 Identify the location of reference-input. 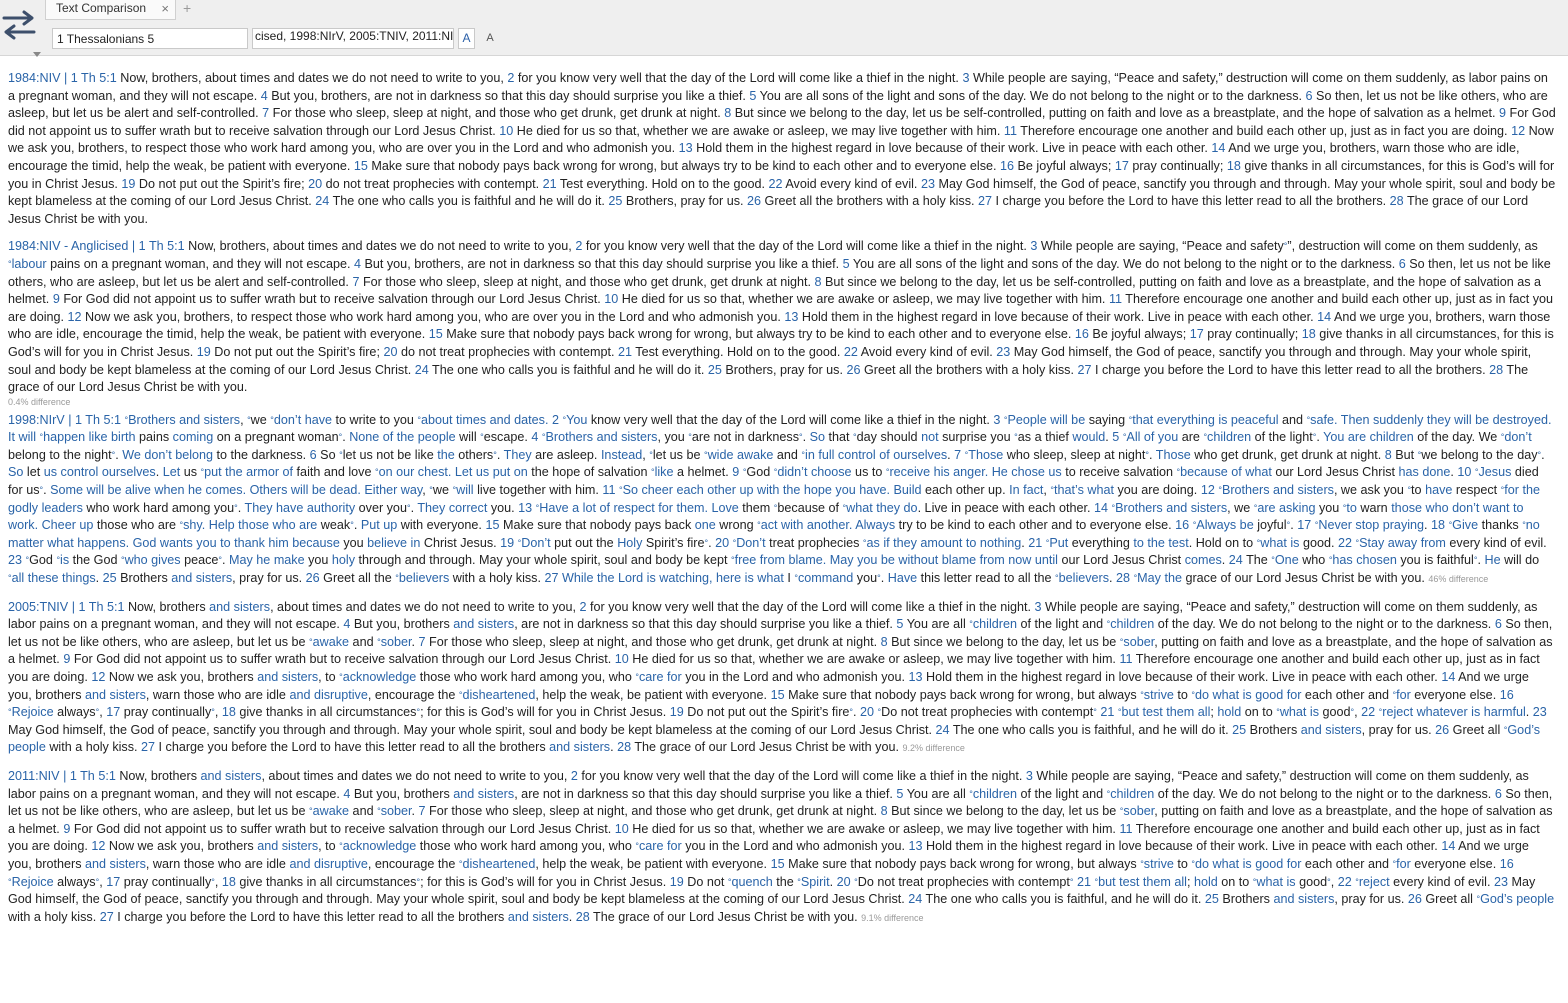
(150, 38).